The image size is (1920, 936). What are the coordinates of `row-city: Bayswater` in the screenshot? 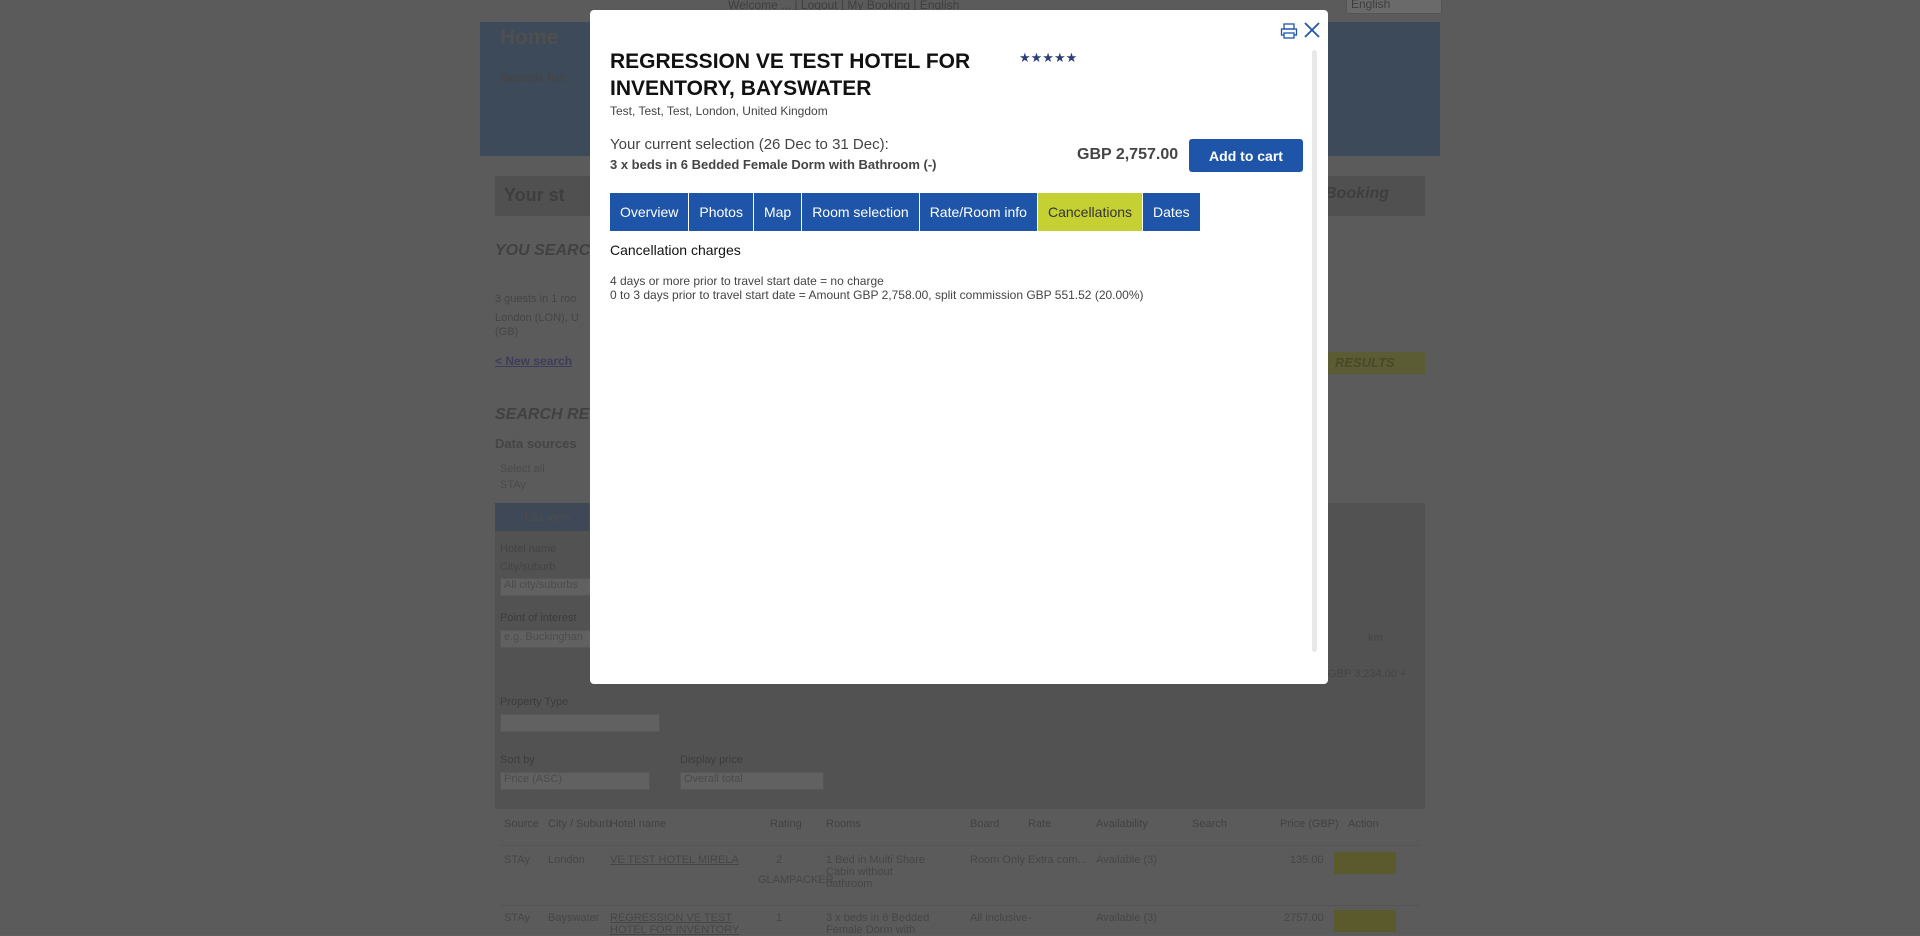 It's located at (574, 918).